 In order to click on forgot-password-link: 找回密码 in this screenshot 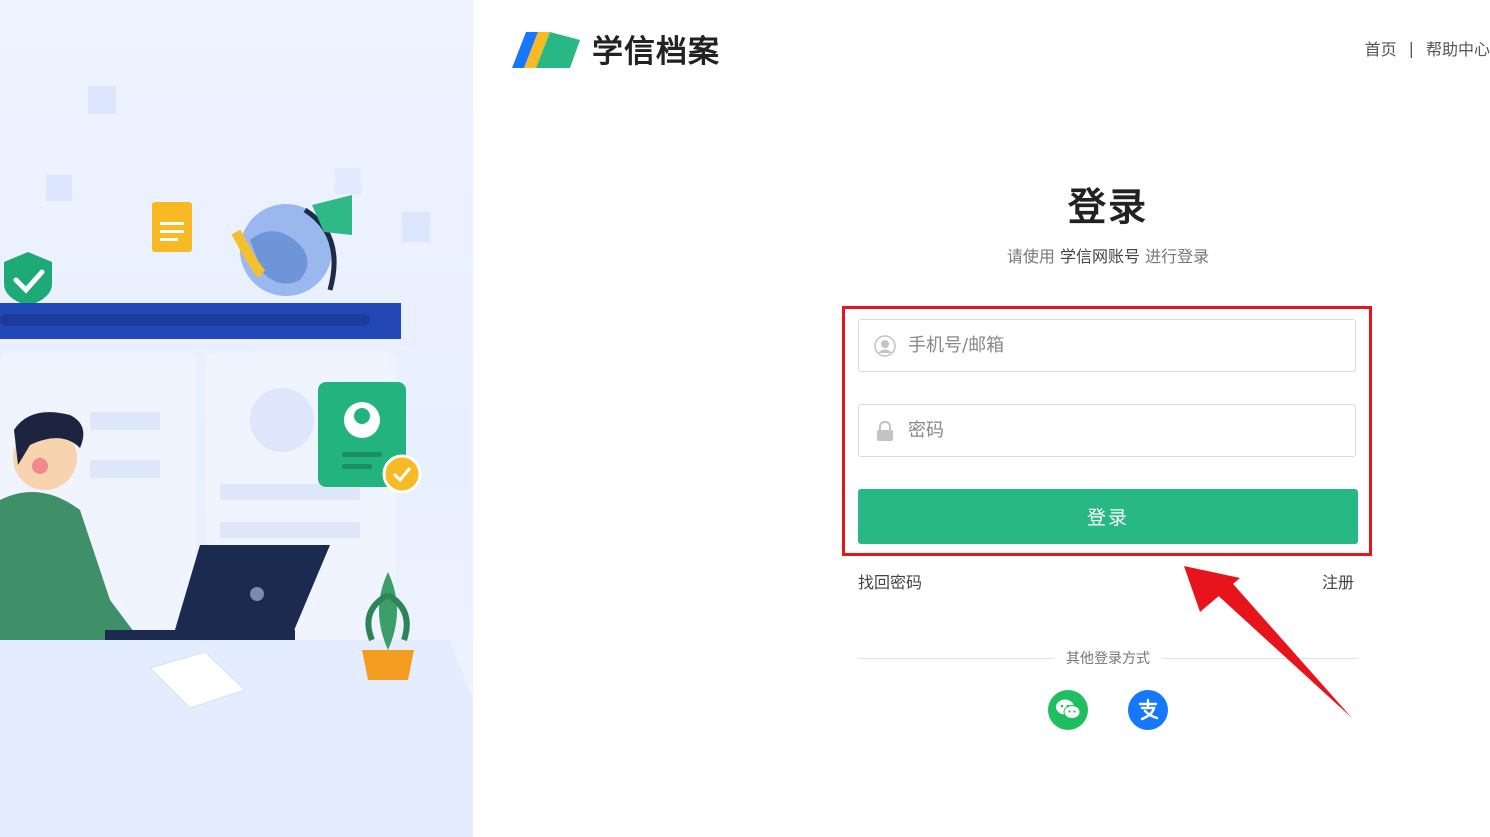, I will do `click(890, 581)`.